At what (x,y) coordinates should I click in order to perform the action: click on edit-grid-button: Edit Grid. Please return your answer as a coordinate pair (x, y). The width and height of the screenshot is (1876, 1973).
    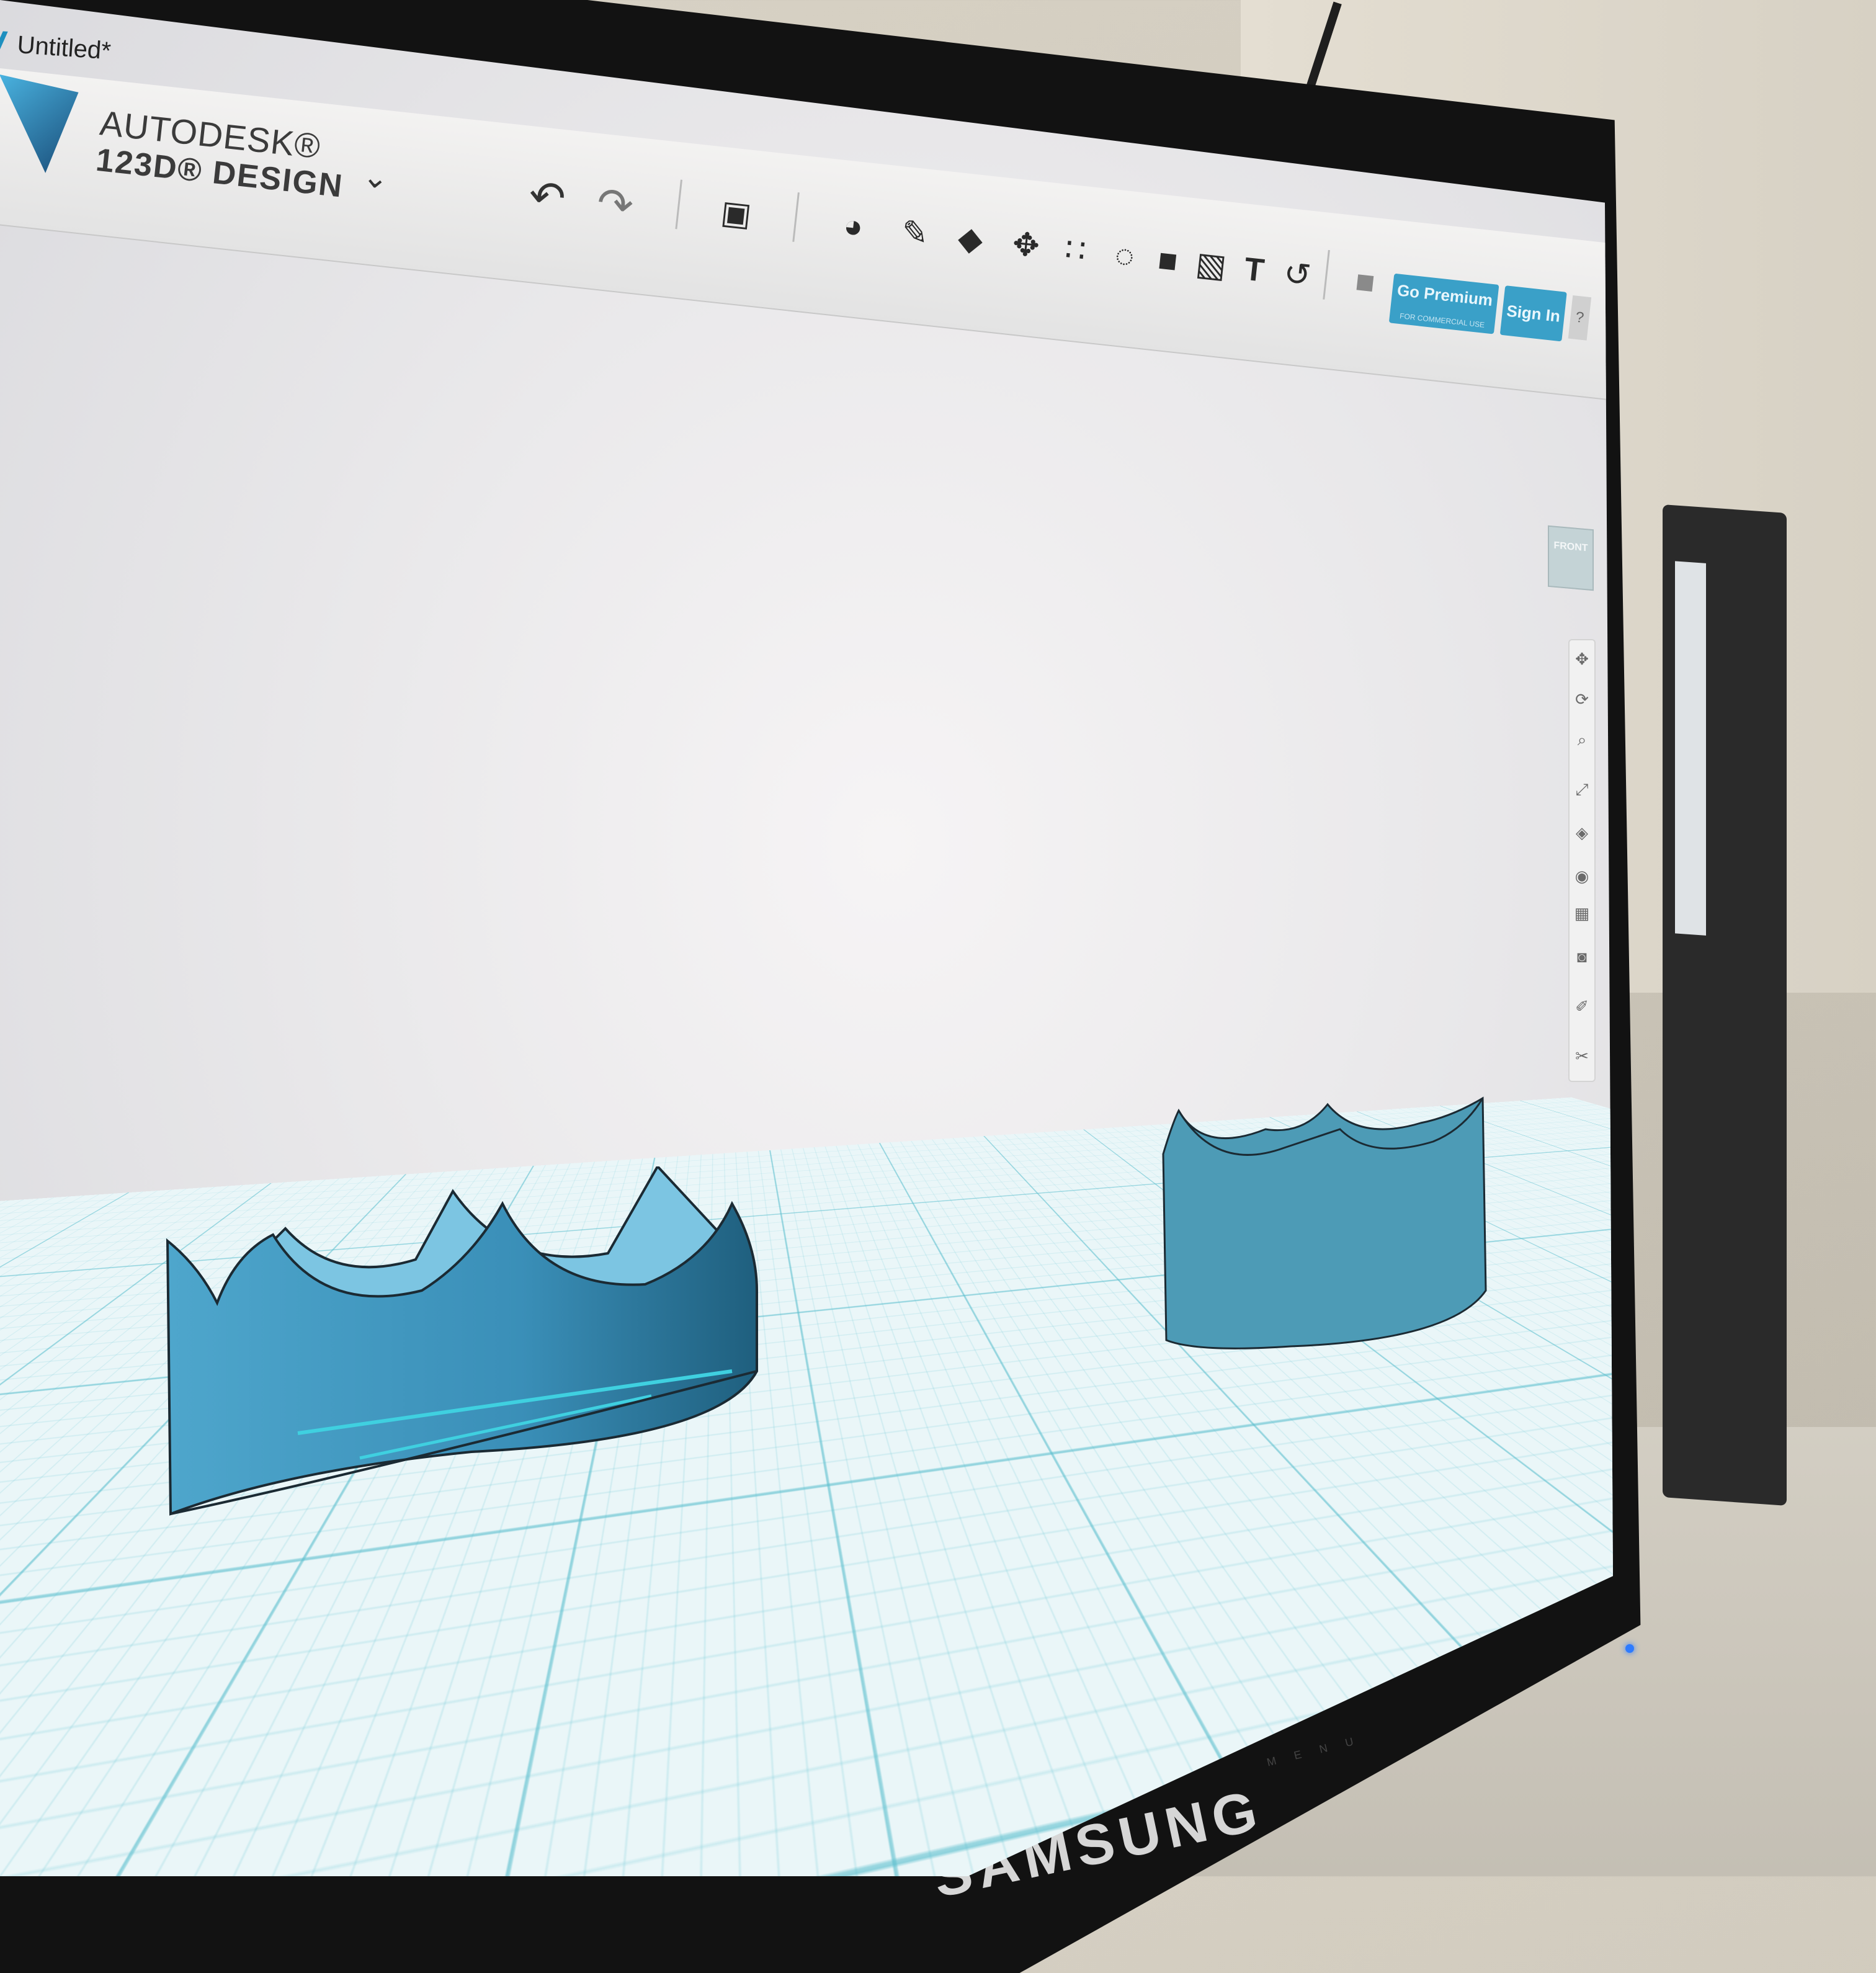
    Looking at the image, I should click on (1539, 1476).